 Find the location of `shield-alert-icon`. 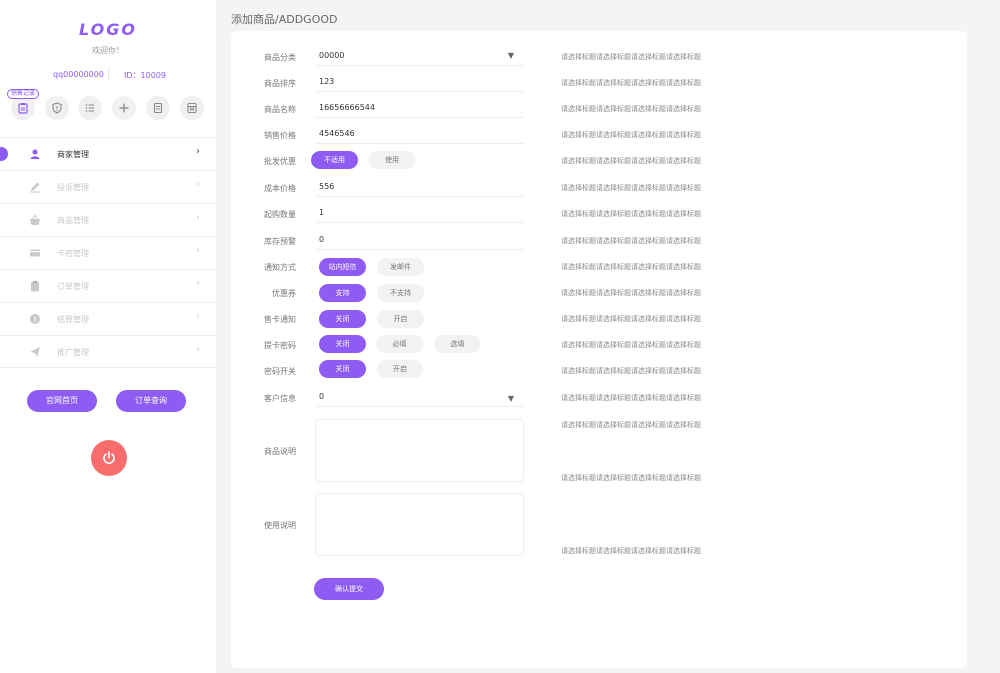

shield-alert-icon is located at coordinates (57, 108).